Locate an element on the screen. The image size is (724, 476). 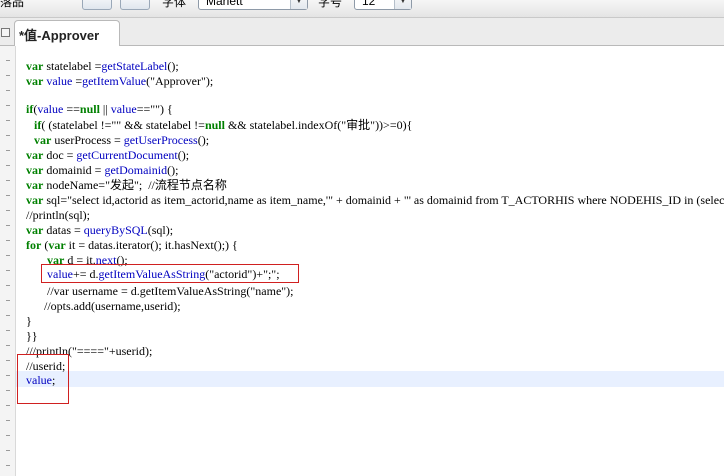
font-select-value: Marlett is located at coordinates (224, 4).